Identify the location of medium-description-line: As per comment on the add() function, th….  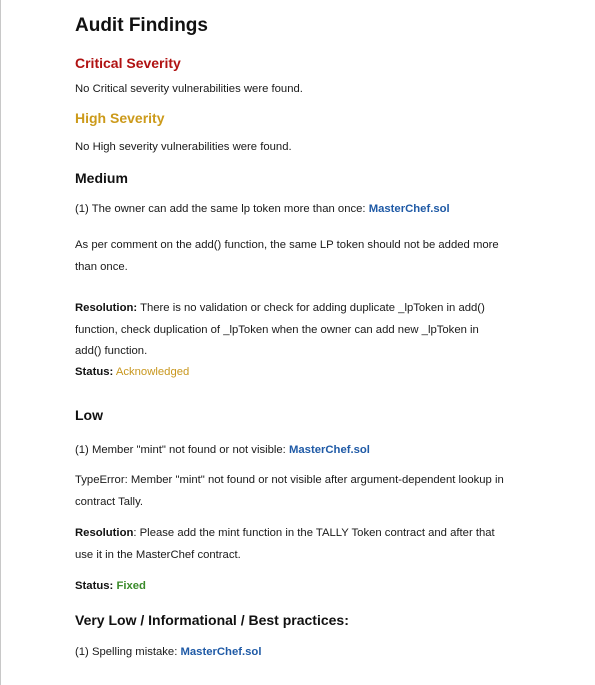
(287, 245).